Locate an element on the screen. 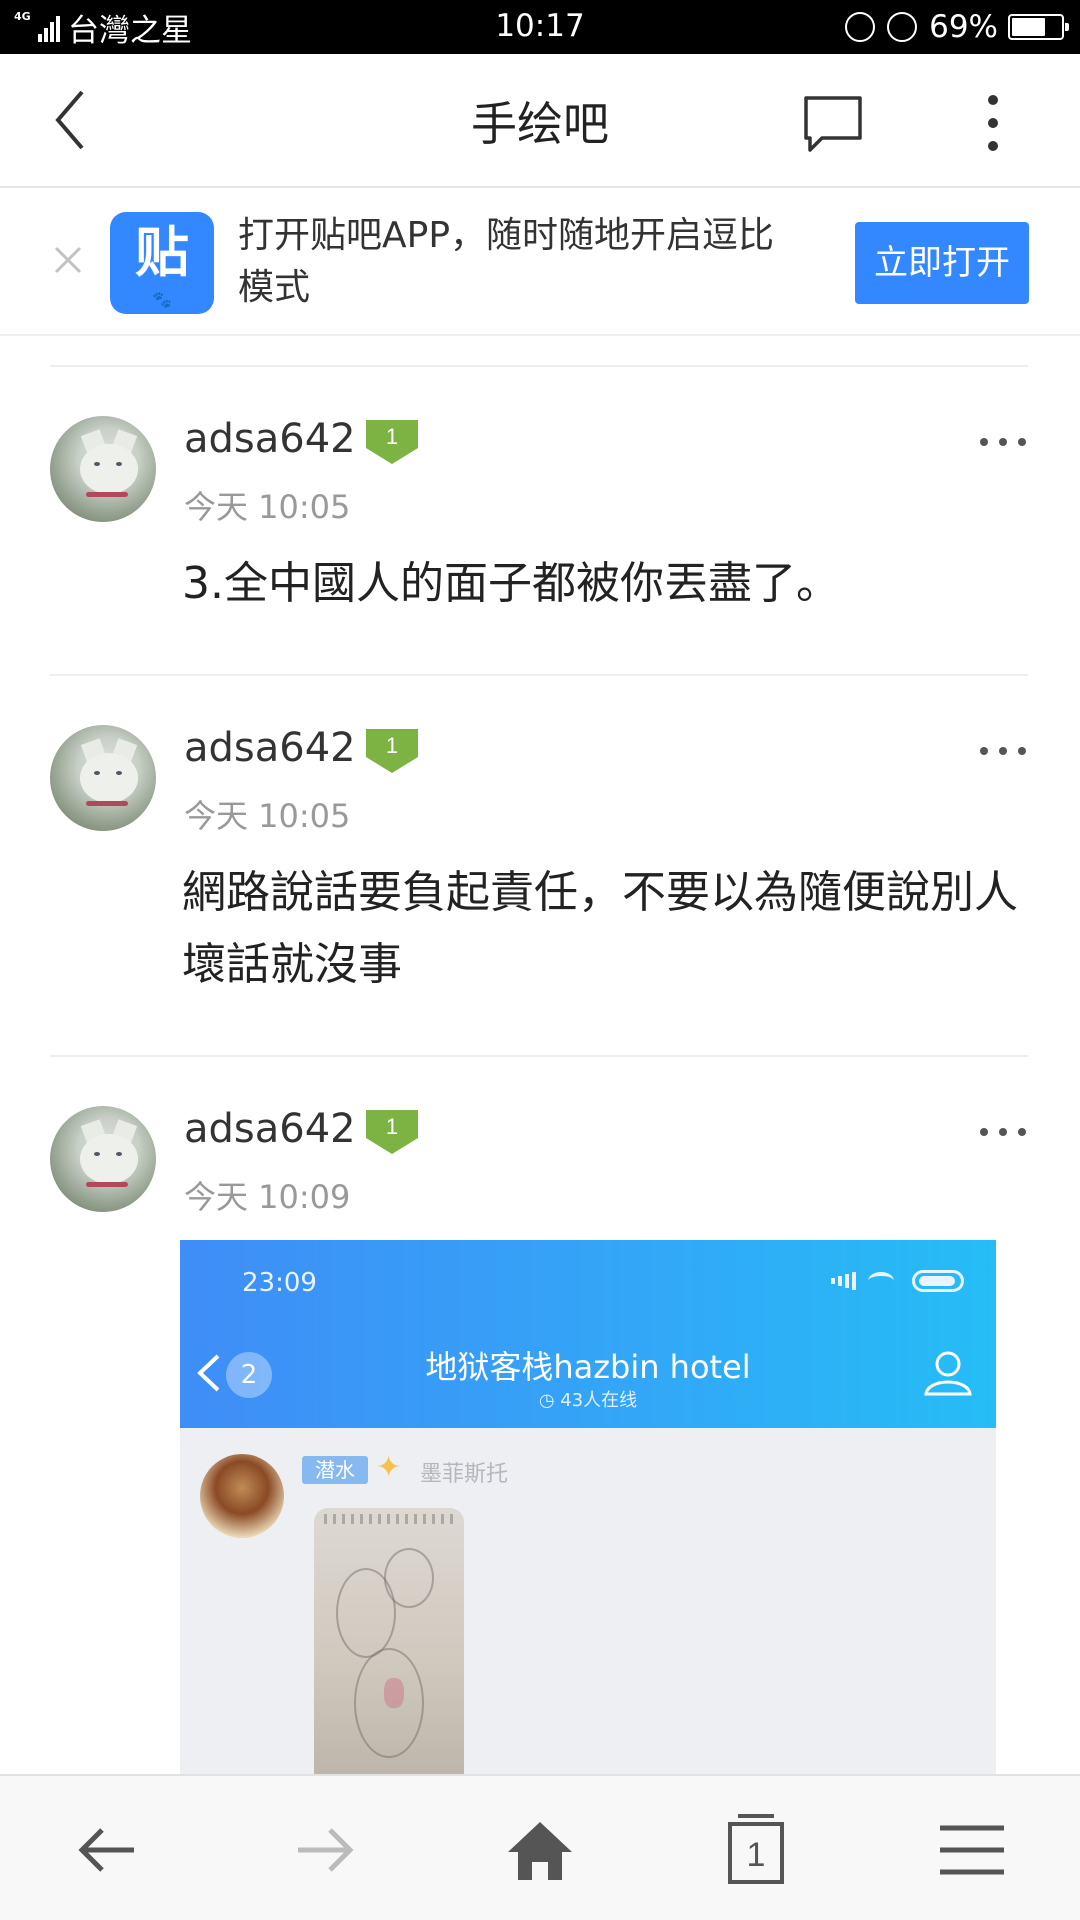  battery-percent: 69% is located at coordinates (963, 27).